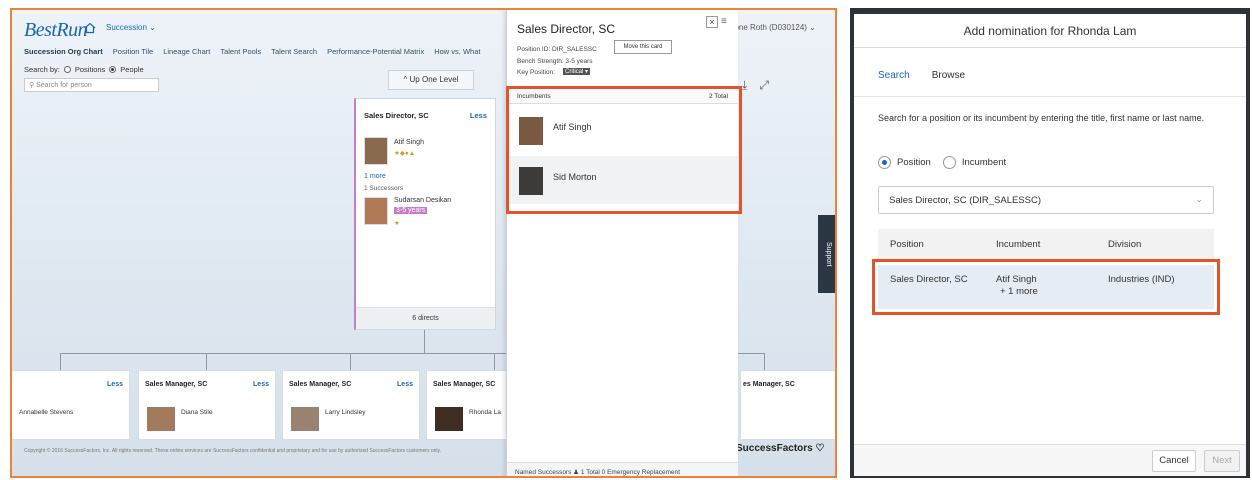 This screenshot has width=1252, height=480. Describe the element at coordinates (724, 21) in the screenshot. I see `menu-icon: ≡` at that location.